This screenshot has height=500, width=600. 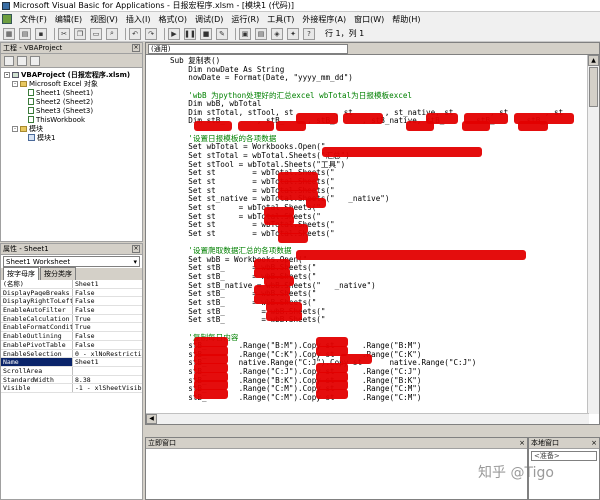 I want to click on view-object-icon, so click(x=22, y=60).